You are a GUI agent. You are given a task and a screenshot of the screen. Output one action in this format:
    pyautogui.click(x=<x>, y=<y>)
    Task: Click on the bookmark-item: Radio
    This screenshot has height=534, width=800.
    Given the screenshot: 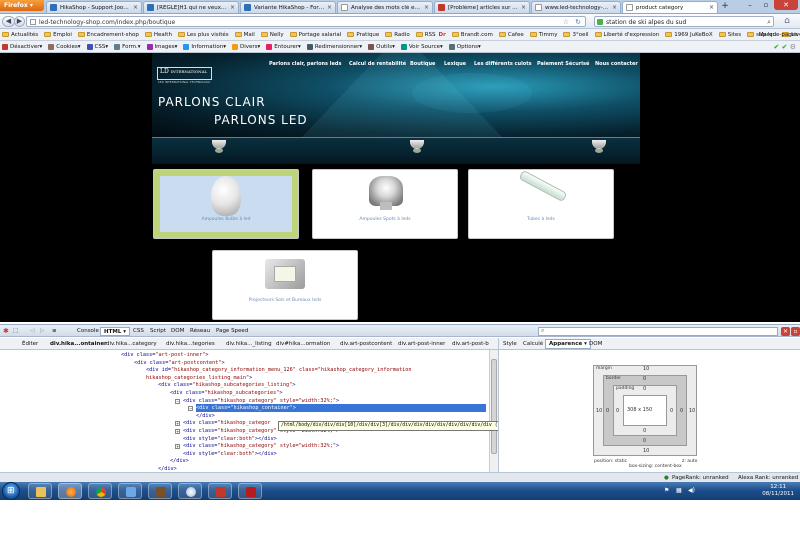 What is the action you would take?
    pyautogui.click(x=397, y=35)
    